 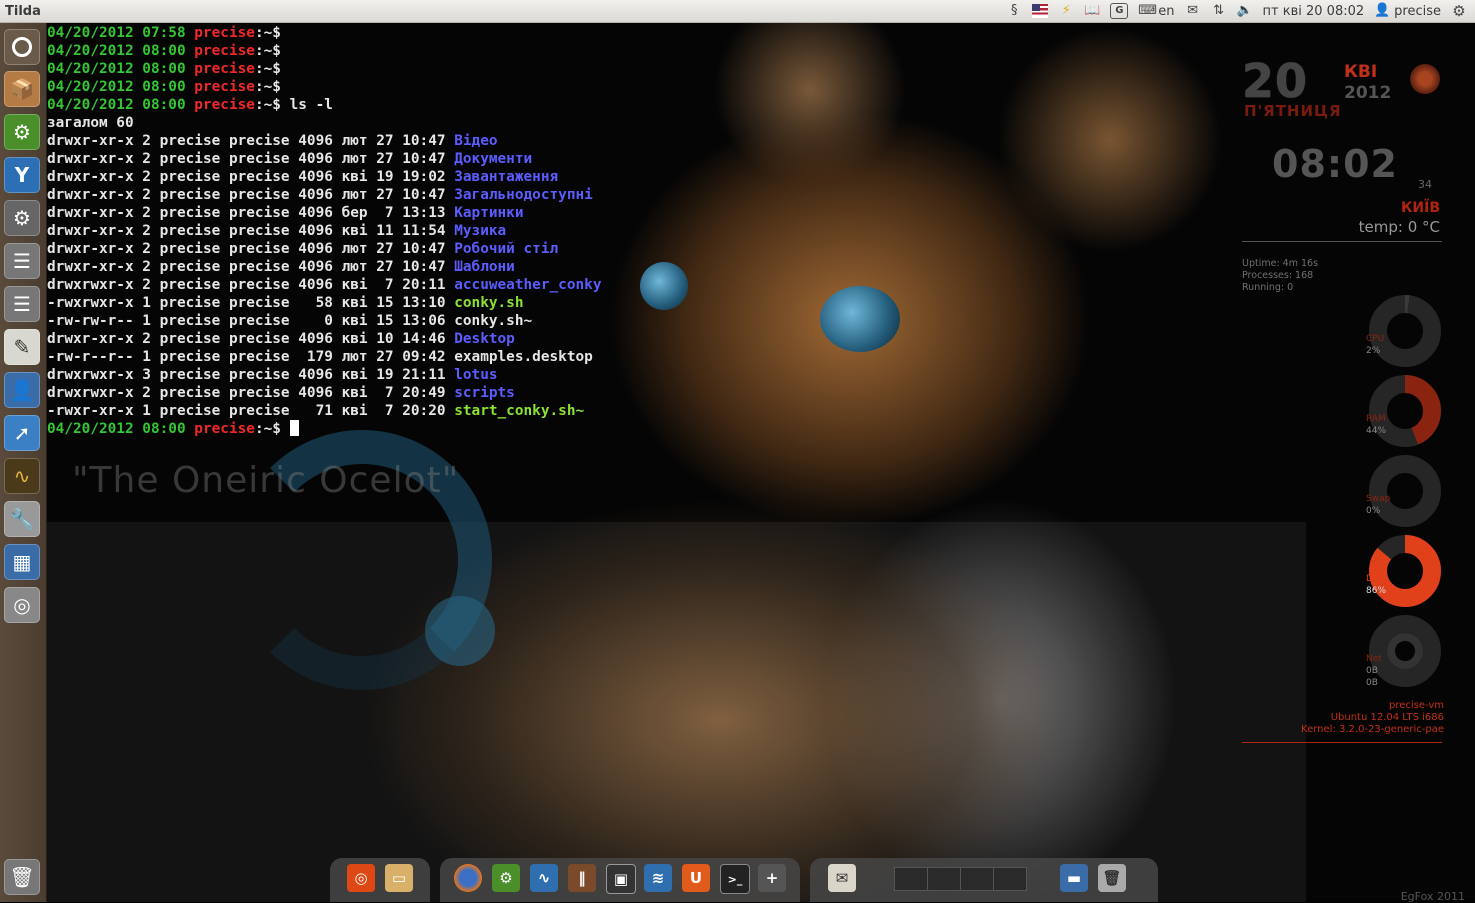 I want to click on network-icon: ⇅, so click(x=1219, y=11).